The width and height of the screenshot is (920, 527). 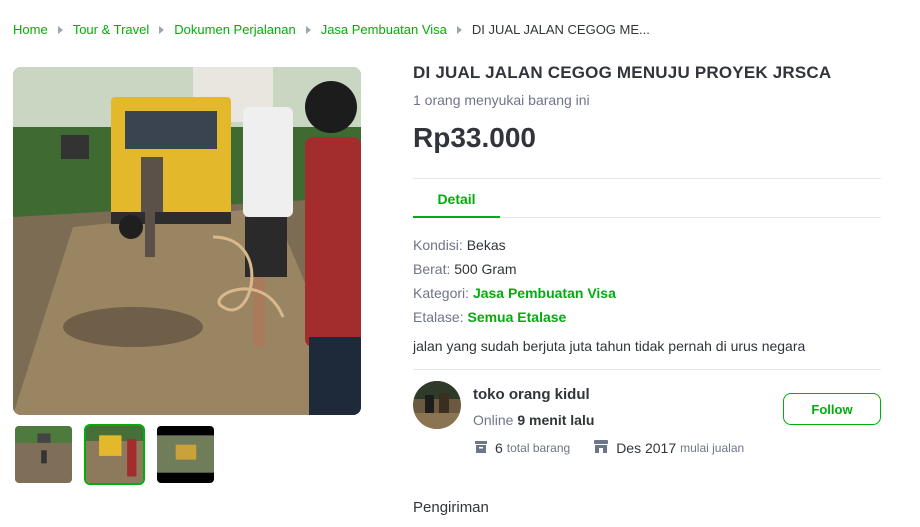 What do you see at coordinates (437, 405) in the screenshot?
I see `shop-avatar` at bounding box center [437, 405].